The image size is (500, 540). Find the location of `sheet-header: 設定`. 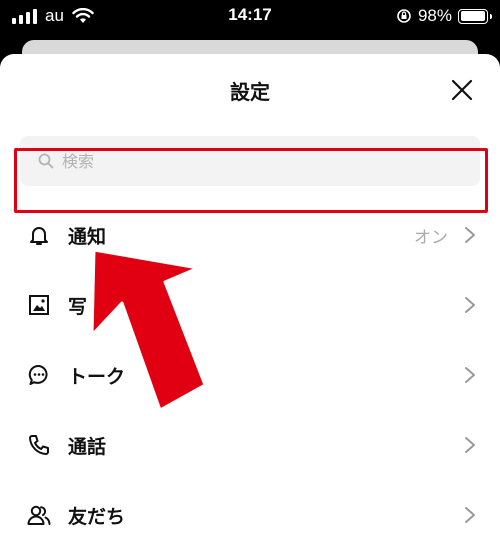

sheet-header: 設定 is located at coordinates (250, 91).